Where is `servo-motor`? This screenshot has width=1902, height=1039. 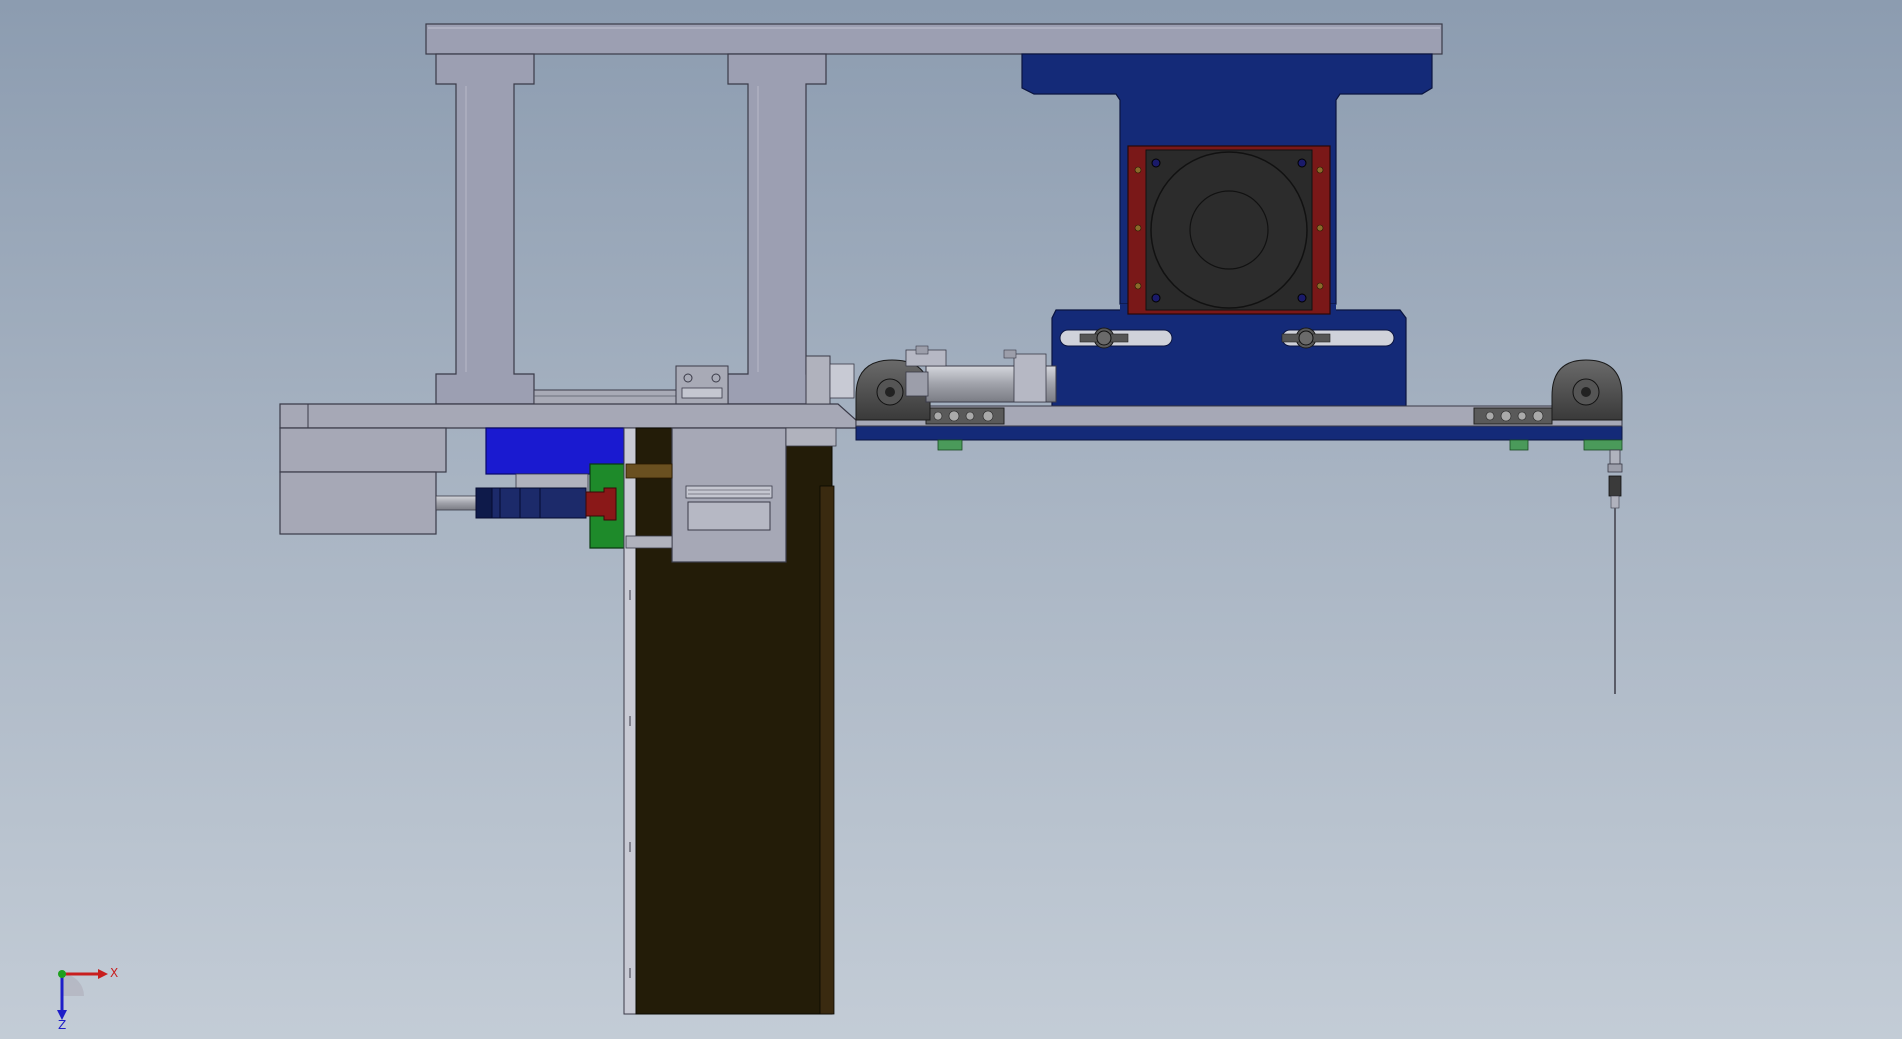
servo-motor is located at coordinates (1229, 230).